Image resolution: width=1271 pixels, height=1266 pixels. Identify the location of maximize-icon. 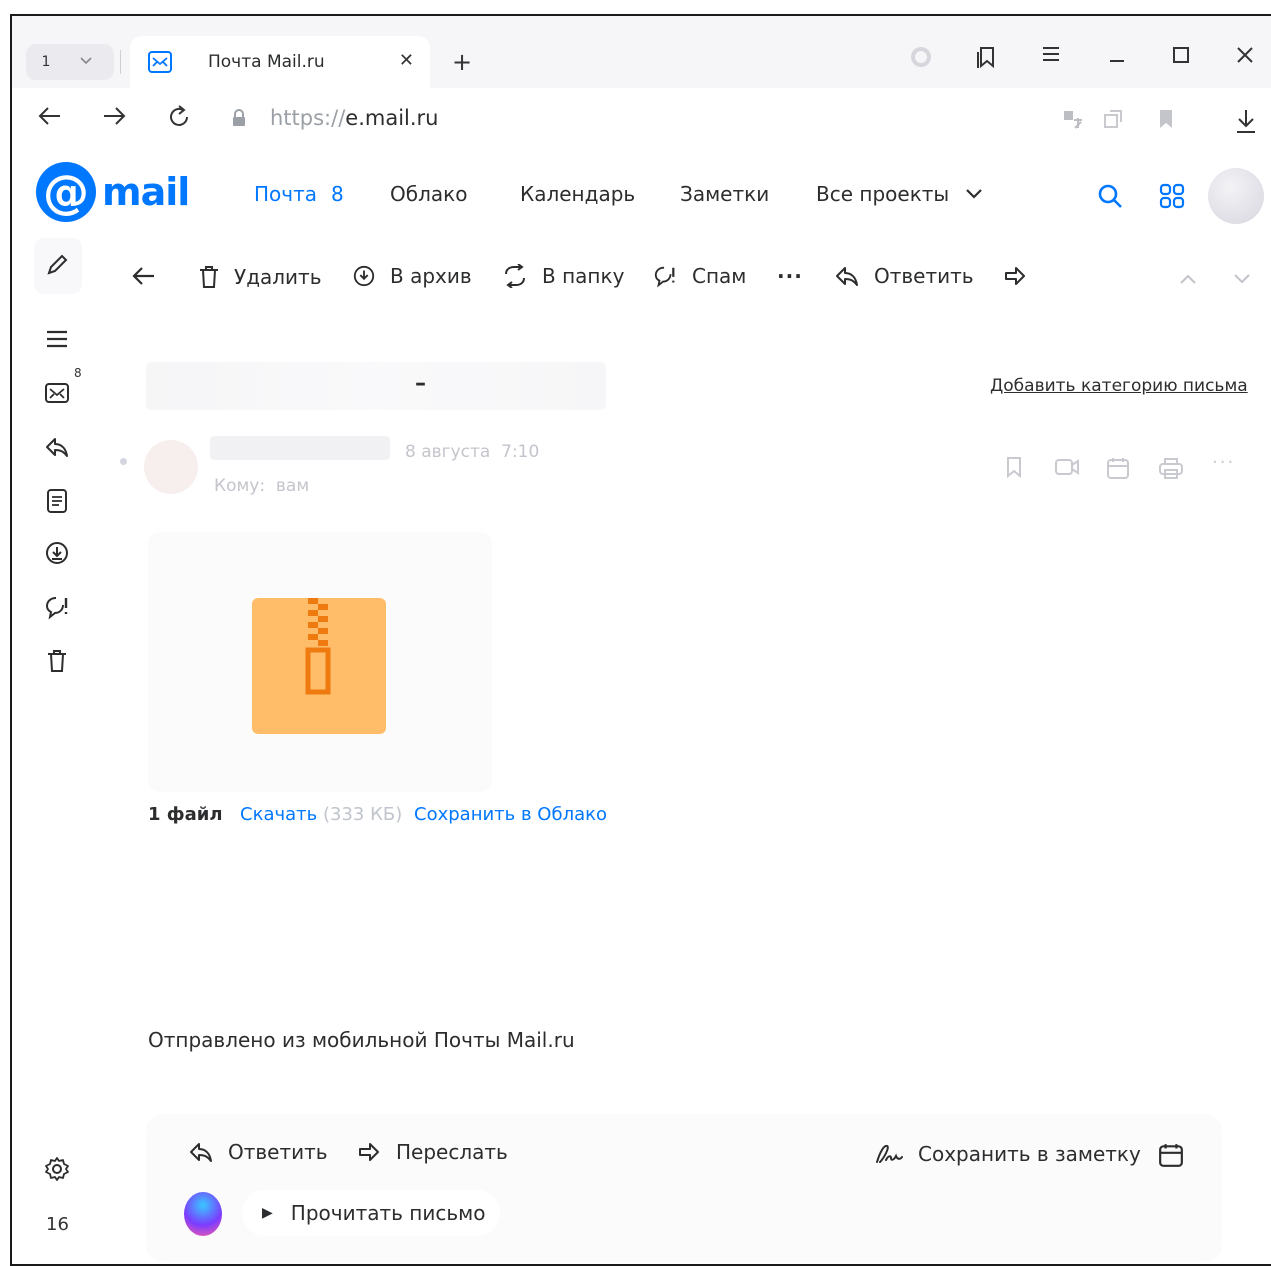
(1181, 57).